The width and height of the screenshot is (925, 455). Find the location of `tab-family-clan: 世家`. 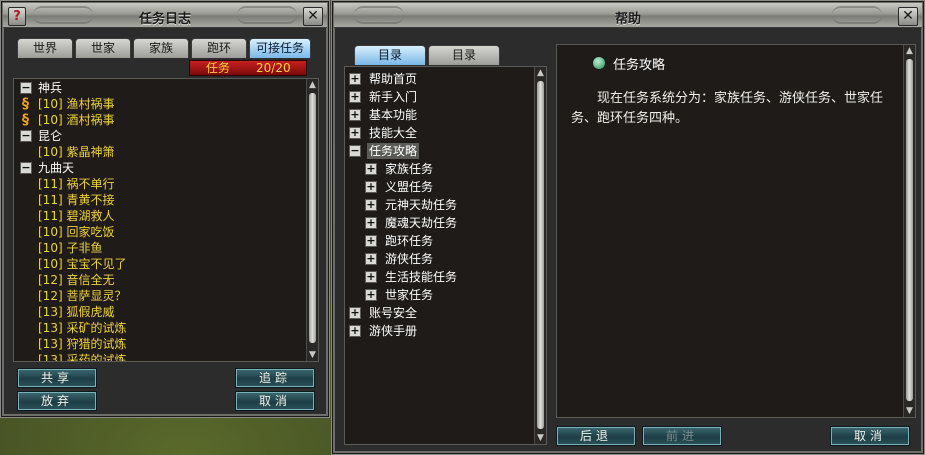

tab-family-clan: 世家 is located at coordinates (103, 48).